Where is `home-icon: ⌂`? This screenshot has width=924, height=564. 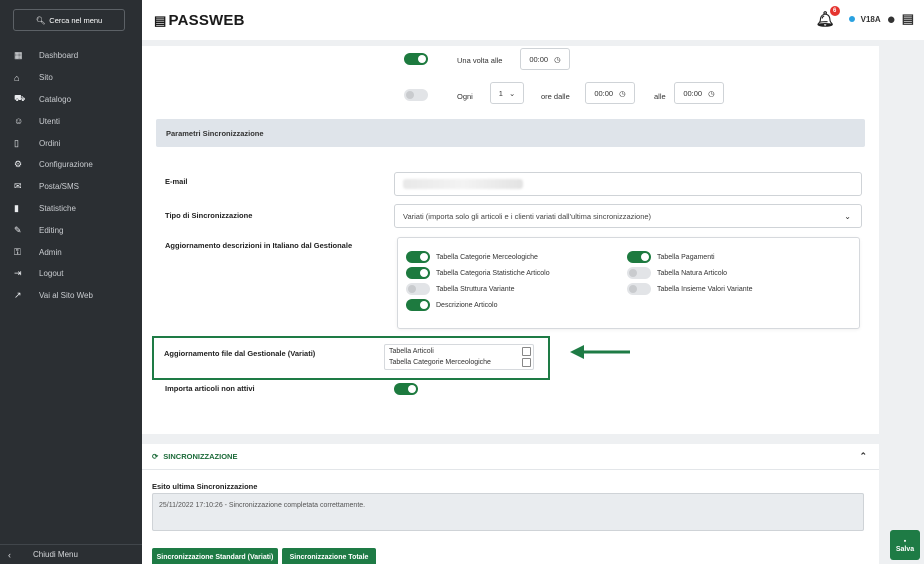
home-icon: ⌂ is located at coordinates (17, 77).